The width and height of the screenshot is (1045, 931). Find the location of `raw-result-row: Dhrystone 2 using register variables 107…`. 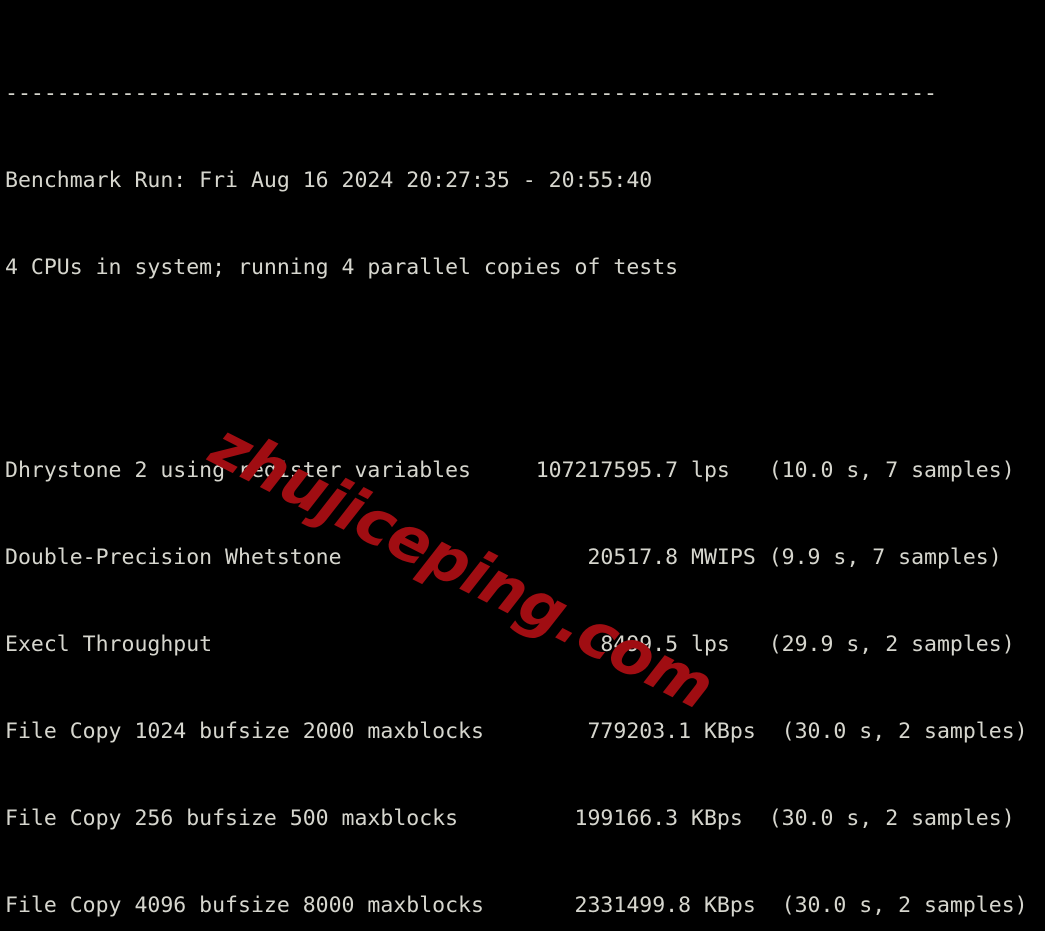

raw-result-row: Dhrystone 2 using register variables 107… is located at coordinates (510, 470).